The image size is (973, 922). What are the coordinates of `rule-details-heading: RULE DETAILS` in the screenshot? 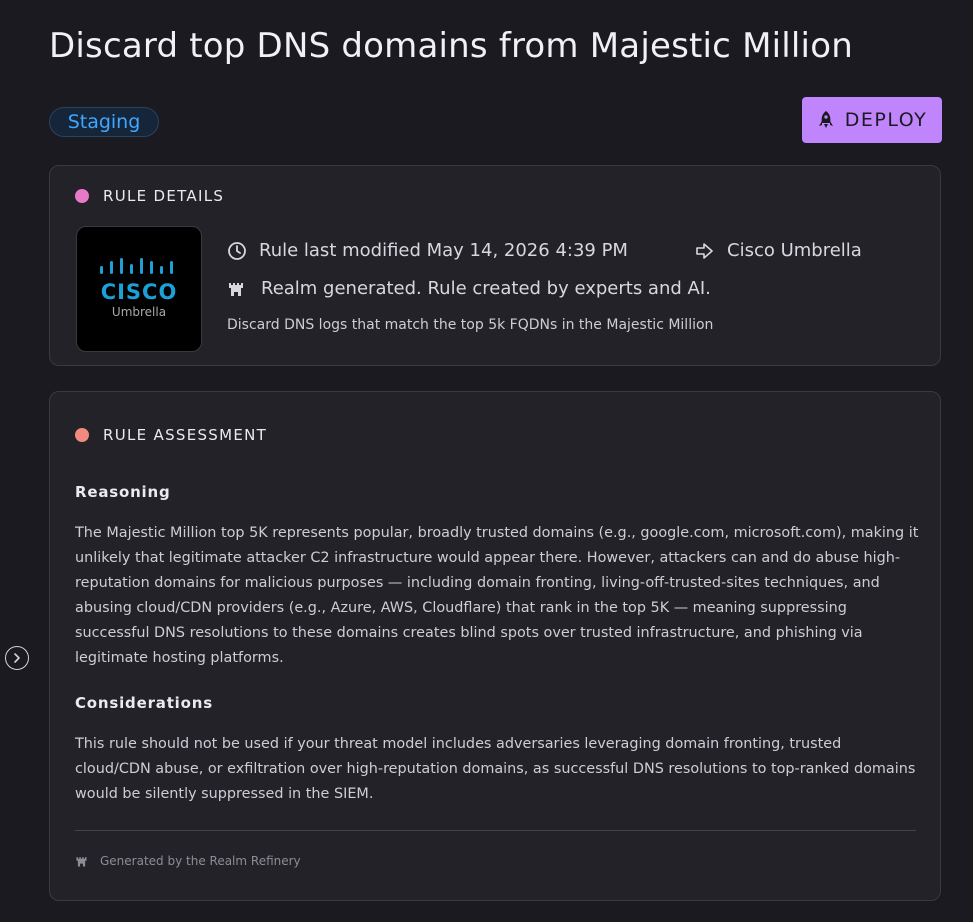 It's located at (149, 196).